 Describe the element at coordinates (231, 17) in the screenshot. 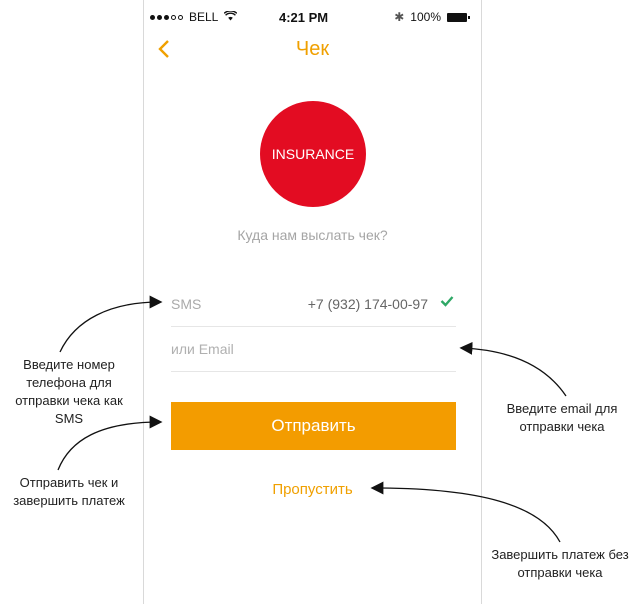

I see `wifi-icon` at that location.